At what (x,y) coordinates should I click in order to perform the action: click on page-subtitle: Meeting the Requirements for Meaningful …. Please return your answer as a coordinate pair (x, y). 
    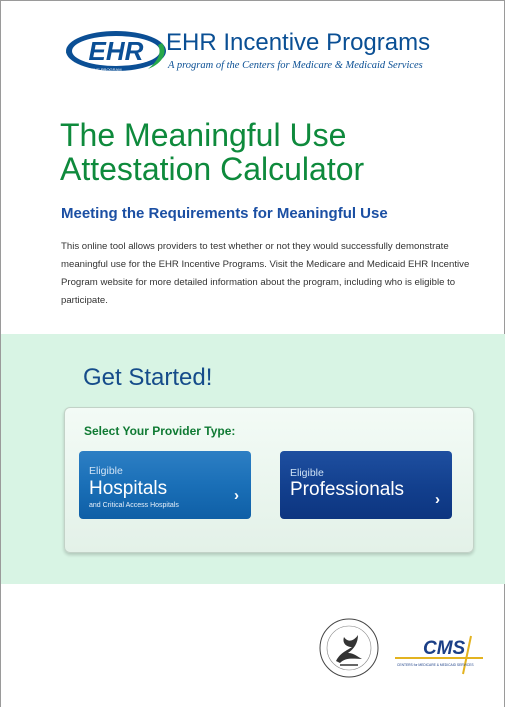
    Looking at the image, I should click on (224, 213).